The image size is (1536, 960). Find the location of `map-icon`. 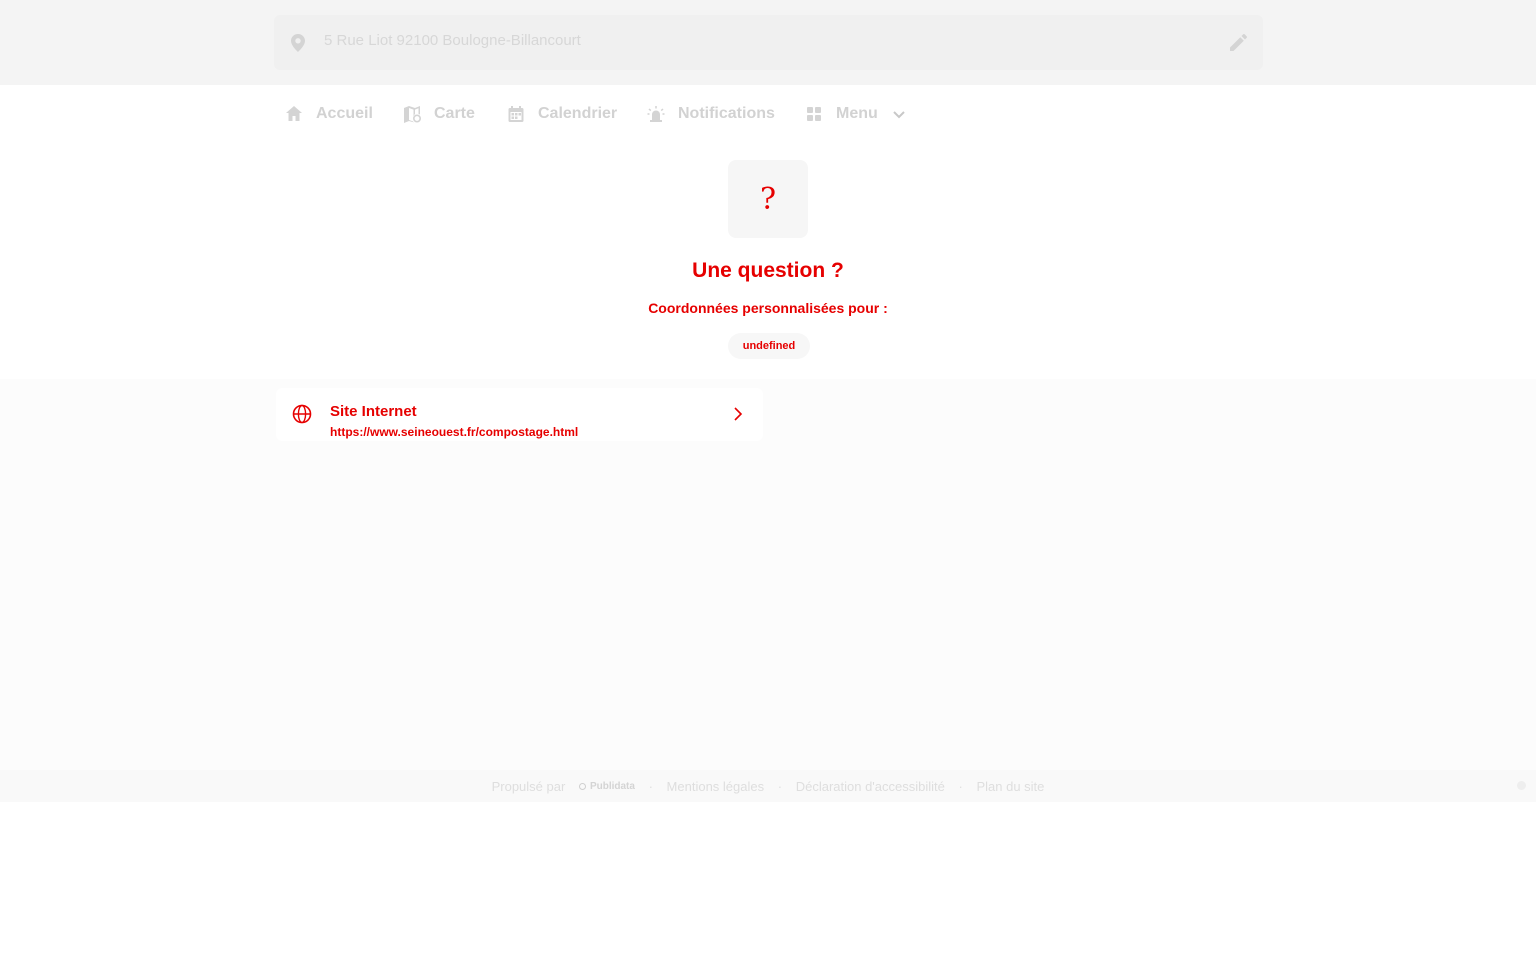

map-icon is located at coordinates (412, 114).